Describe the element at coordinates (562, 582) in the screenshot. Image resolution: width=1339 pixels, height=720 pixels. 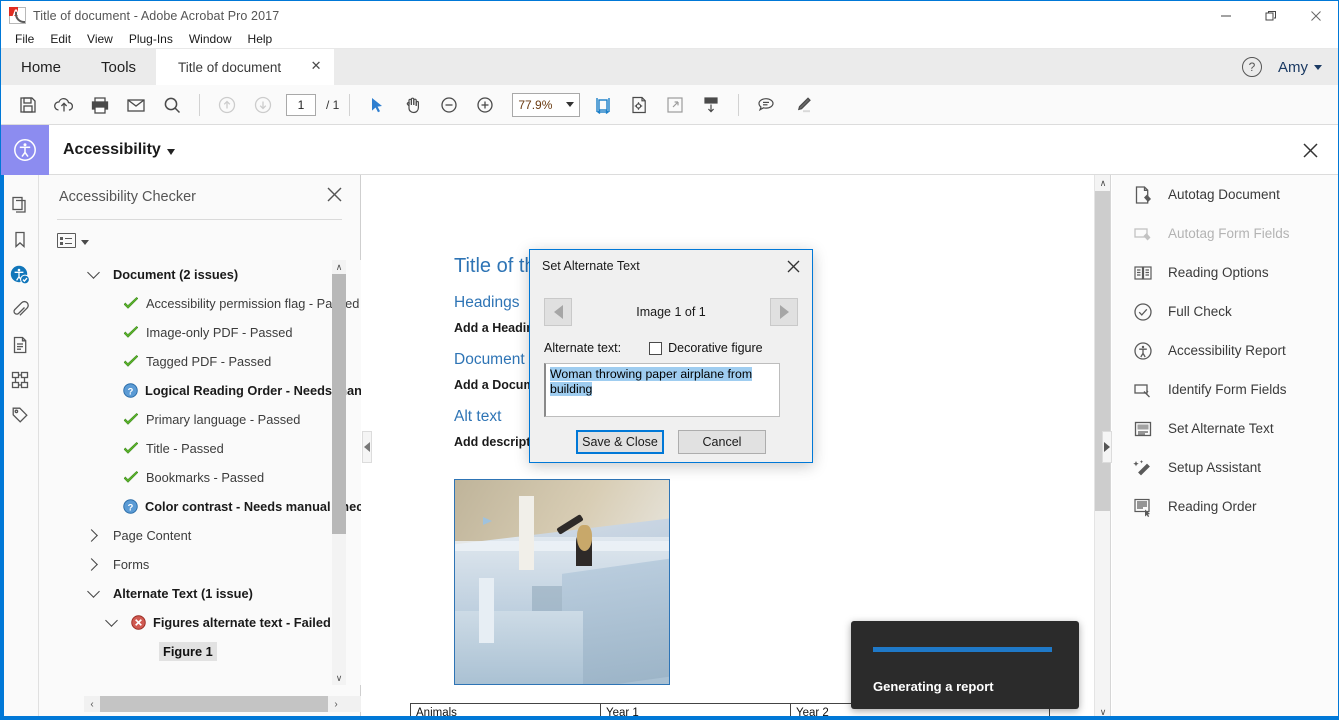
I see `doc-figure-image` at that location.